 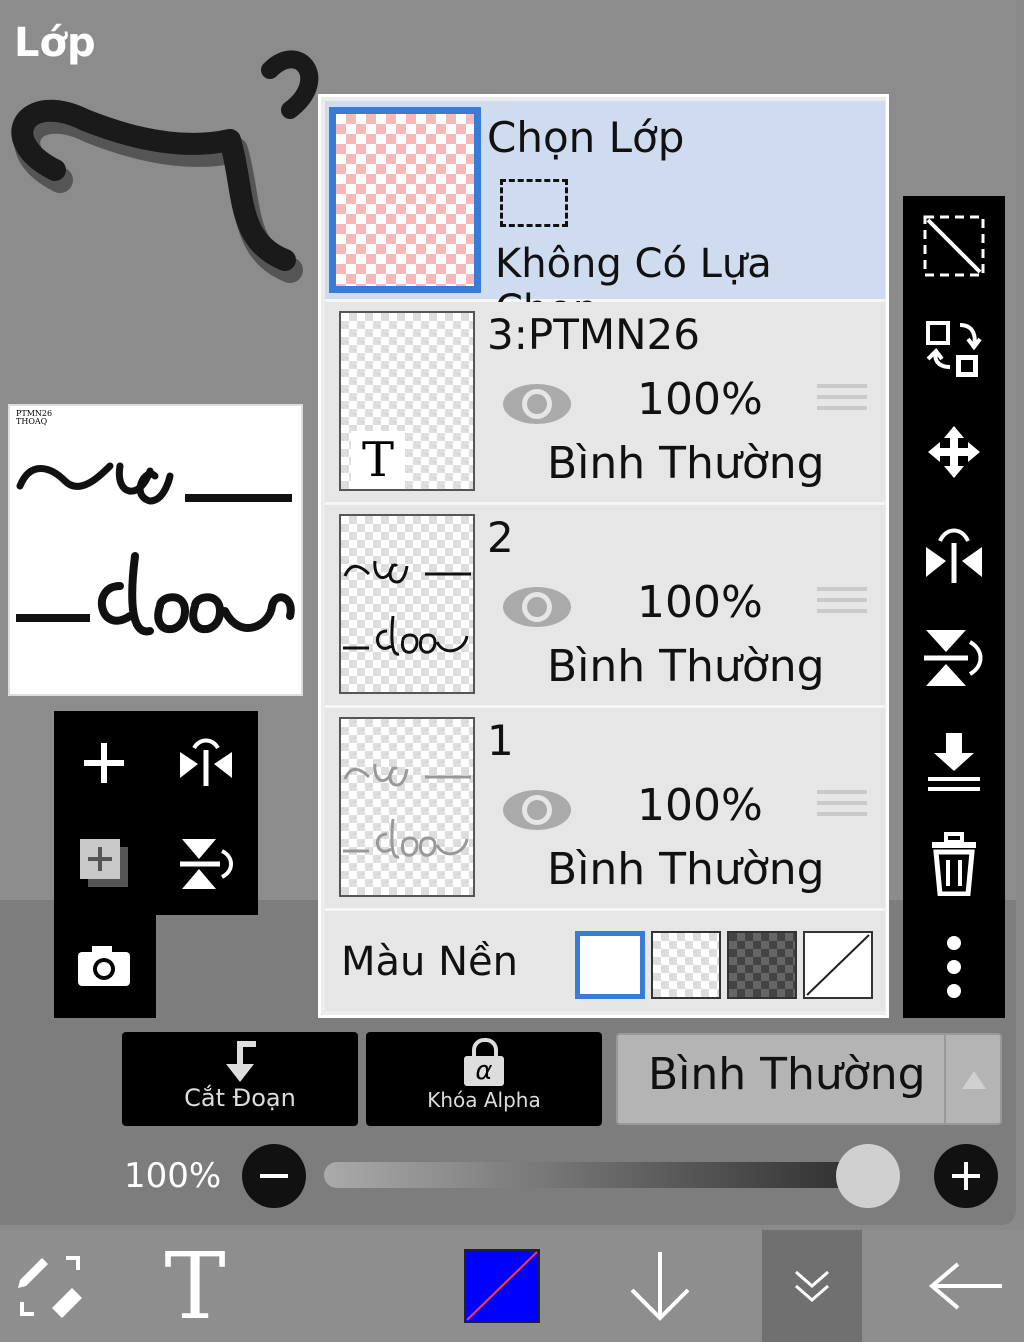 I want to click on minus-icon, so click(x=274, y=1176).